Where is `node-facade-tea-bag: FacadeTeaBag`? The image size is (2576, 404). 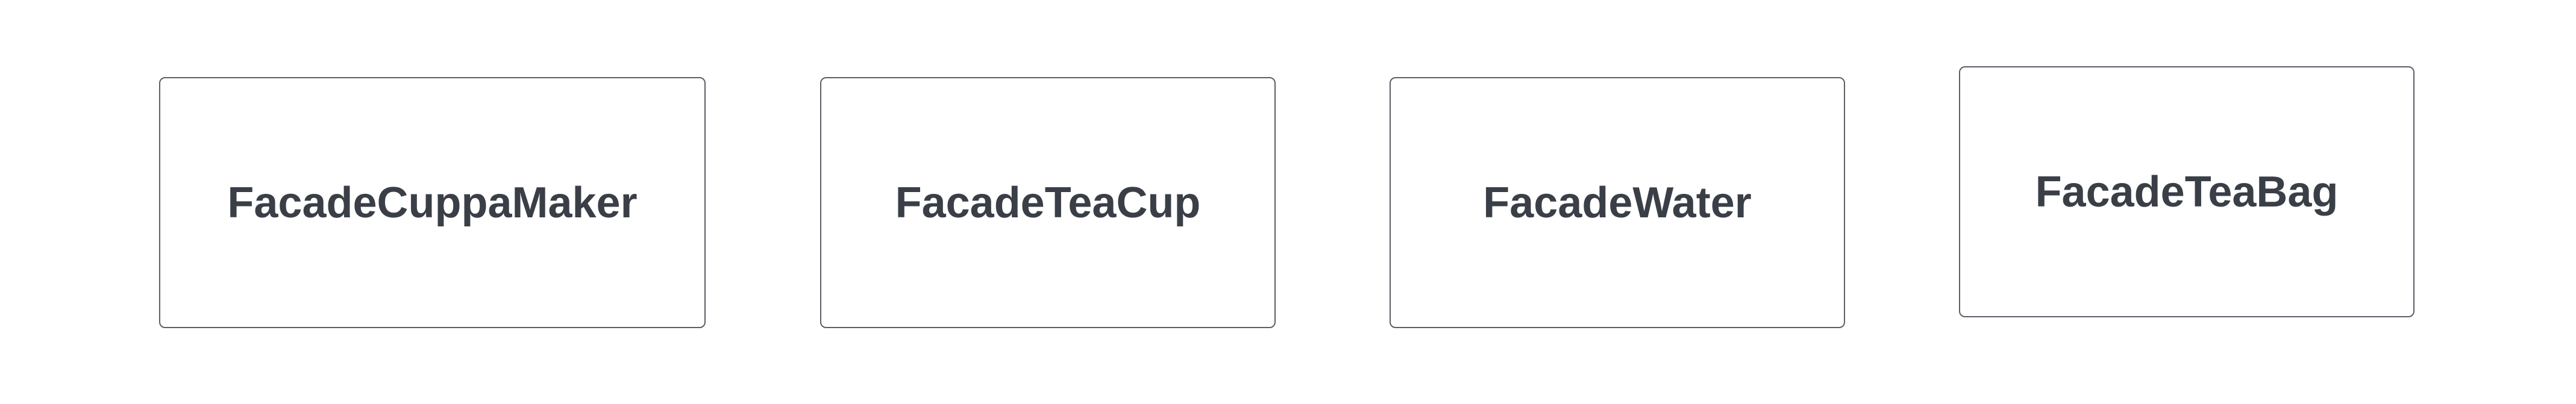 node-facade-tea-bag: FacadeTeaBag is located at coordinates (2187, 191).